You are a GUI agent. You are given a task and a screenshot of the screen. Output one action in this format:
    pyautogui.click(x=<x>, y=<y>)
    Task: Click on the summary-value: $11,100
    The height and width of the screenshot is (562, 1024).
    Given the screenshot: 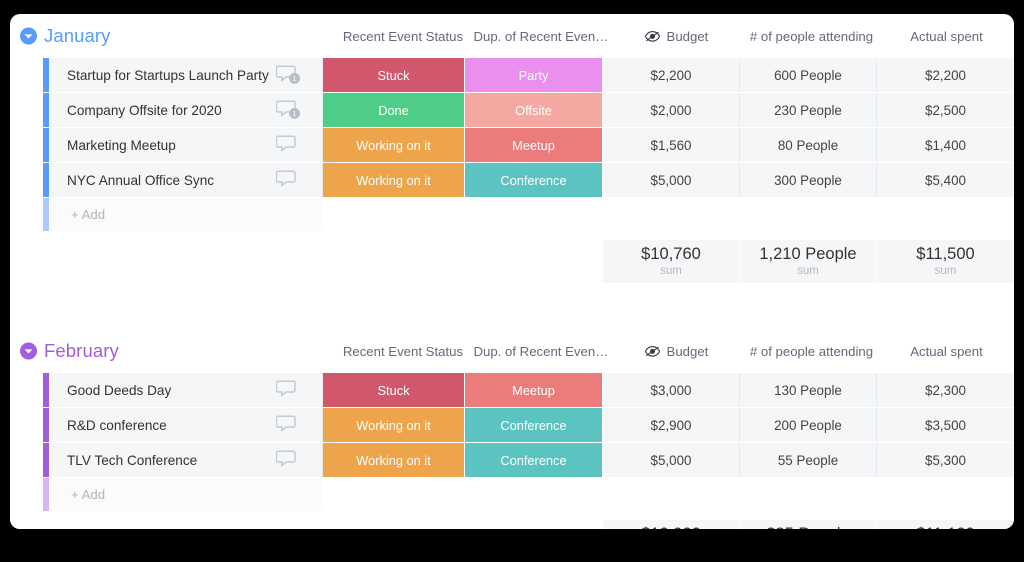 What is the action you would take?
    pyautogui.click(x=945, y=527)
    